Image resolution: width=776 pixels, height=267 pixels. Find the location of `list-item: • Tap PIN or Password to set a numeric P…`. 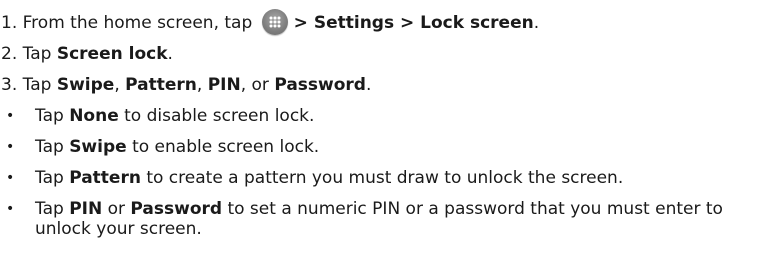

list-item: • Tap PIN or Password to set a numeric P… is located at coordinates (364, 219).